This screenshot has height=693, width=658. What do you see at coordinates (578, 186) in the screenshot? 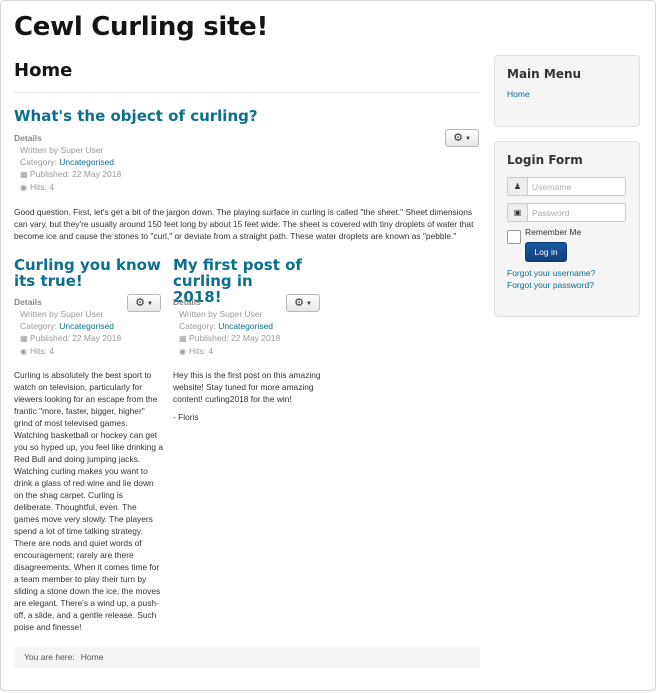
I see `username-input` at bounding box center [578, 186].